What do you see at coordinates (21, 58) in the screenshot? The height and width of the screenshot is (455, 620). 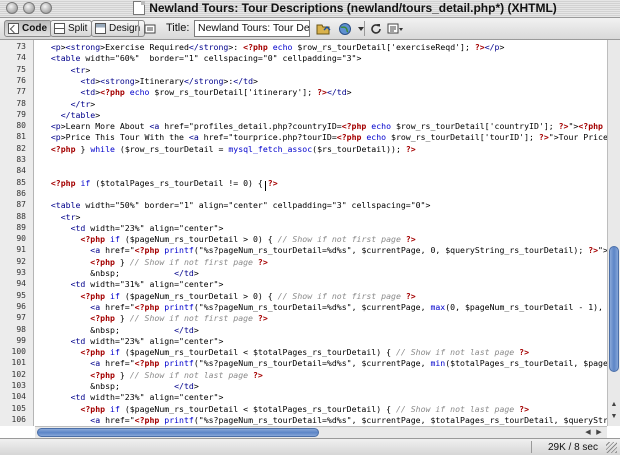 I see `line-number: 74` at bounding box center [21, 58].